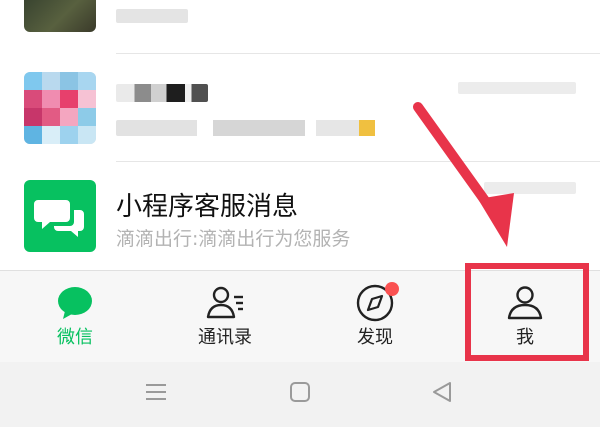 This screenshot has width=600, height=427. I want to click on back-icon, so click(442, 392).